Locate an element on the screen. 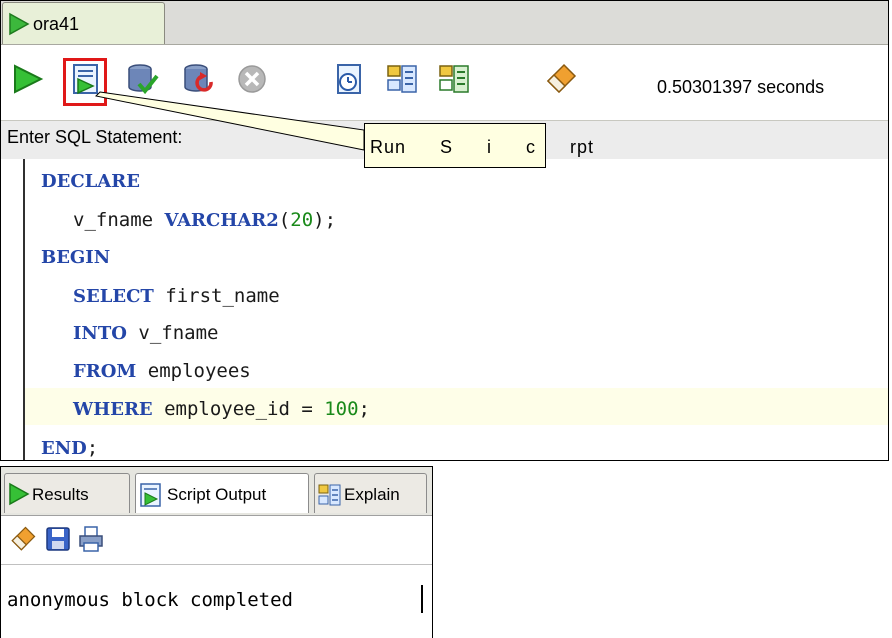  tab-script-output: Script Output is located at coordinates (222, 493).